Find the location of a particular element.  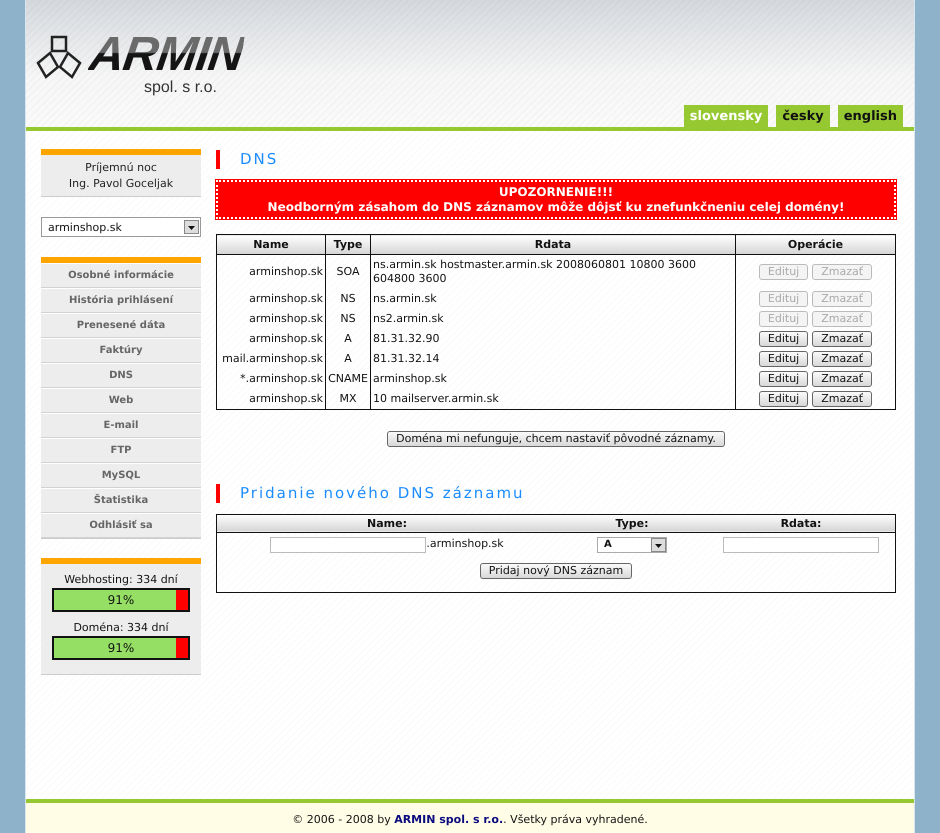

column-header: Name: is located at coordinates (386, 523).